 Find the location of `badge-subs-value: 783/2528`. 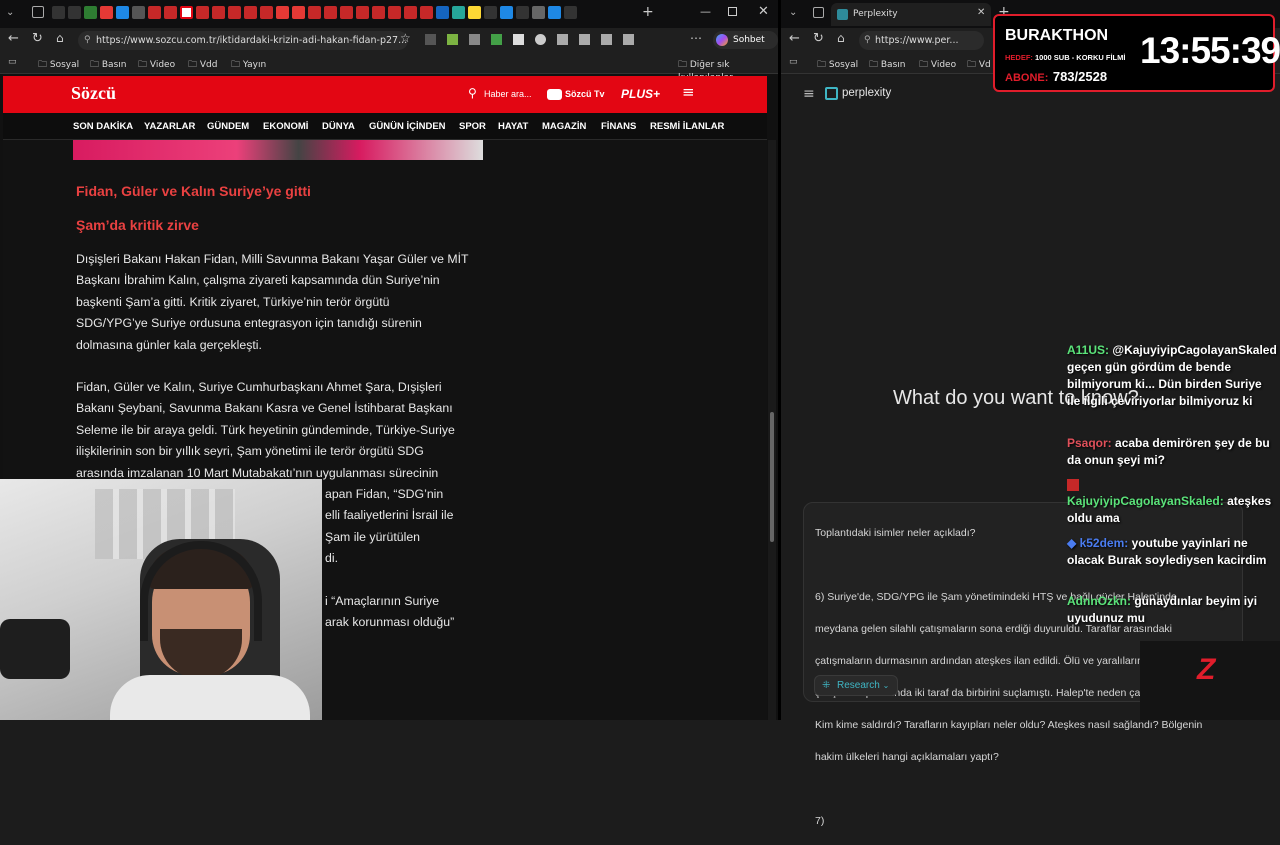

badge-subs-value: 783/2528 is located at coordinates (1080, 76).